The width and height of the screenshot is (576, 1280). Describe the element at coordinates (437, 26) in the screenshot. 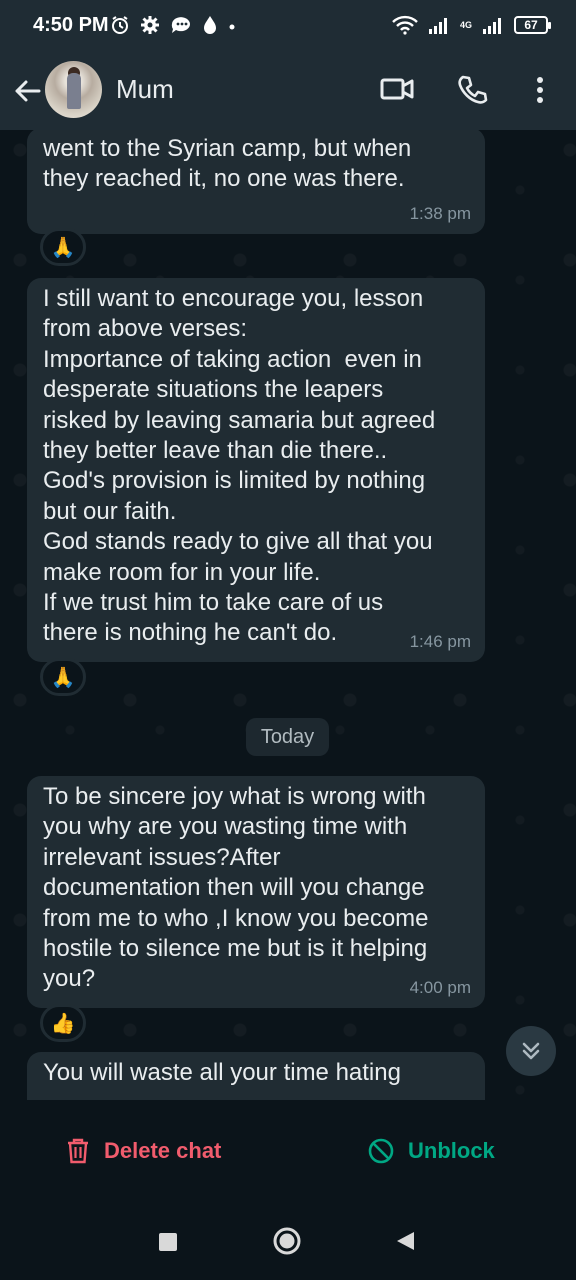

I see `signal-bars-icon` at that location.